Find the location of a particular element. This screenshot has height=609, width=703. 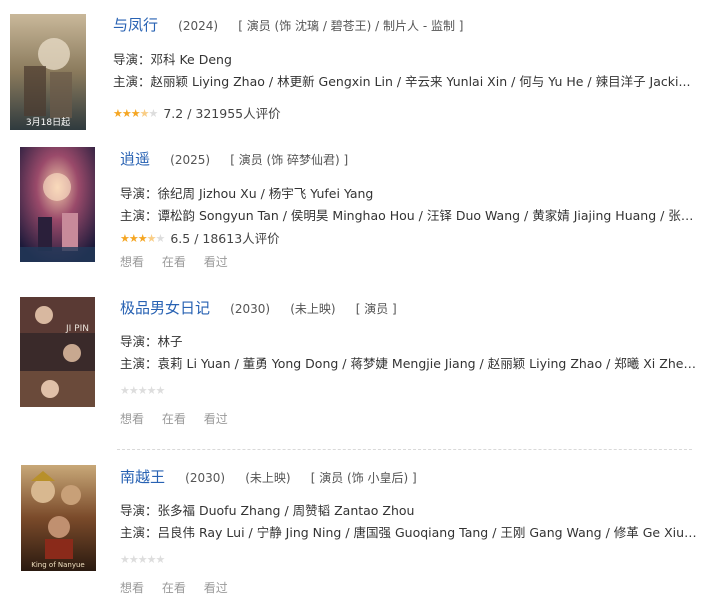

movie-poster: JI PIN is located at coordinates (57, 352).